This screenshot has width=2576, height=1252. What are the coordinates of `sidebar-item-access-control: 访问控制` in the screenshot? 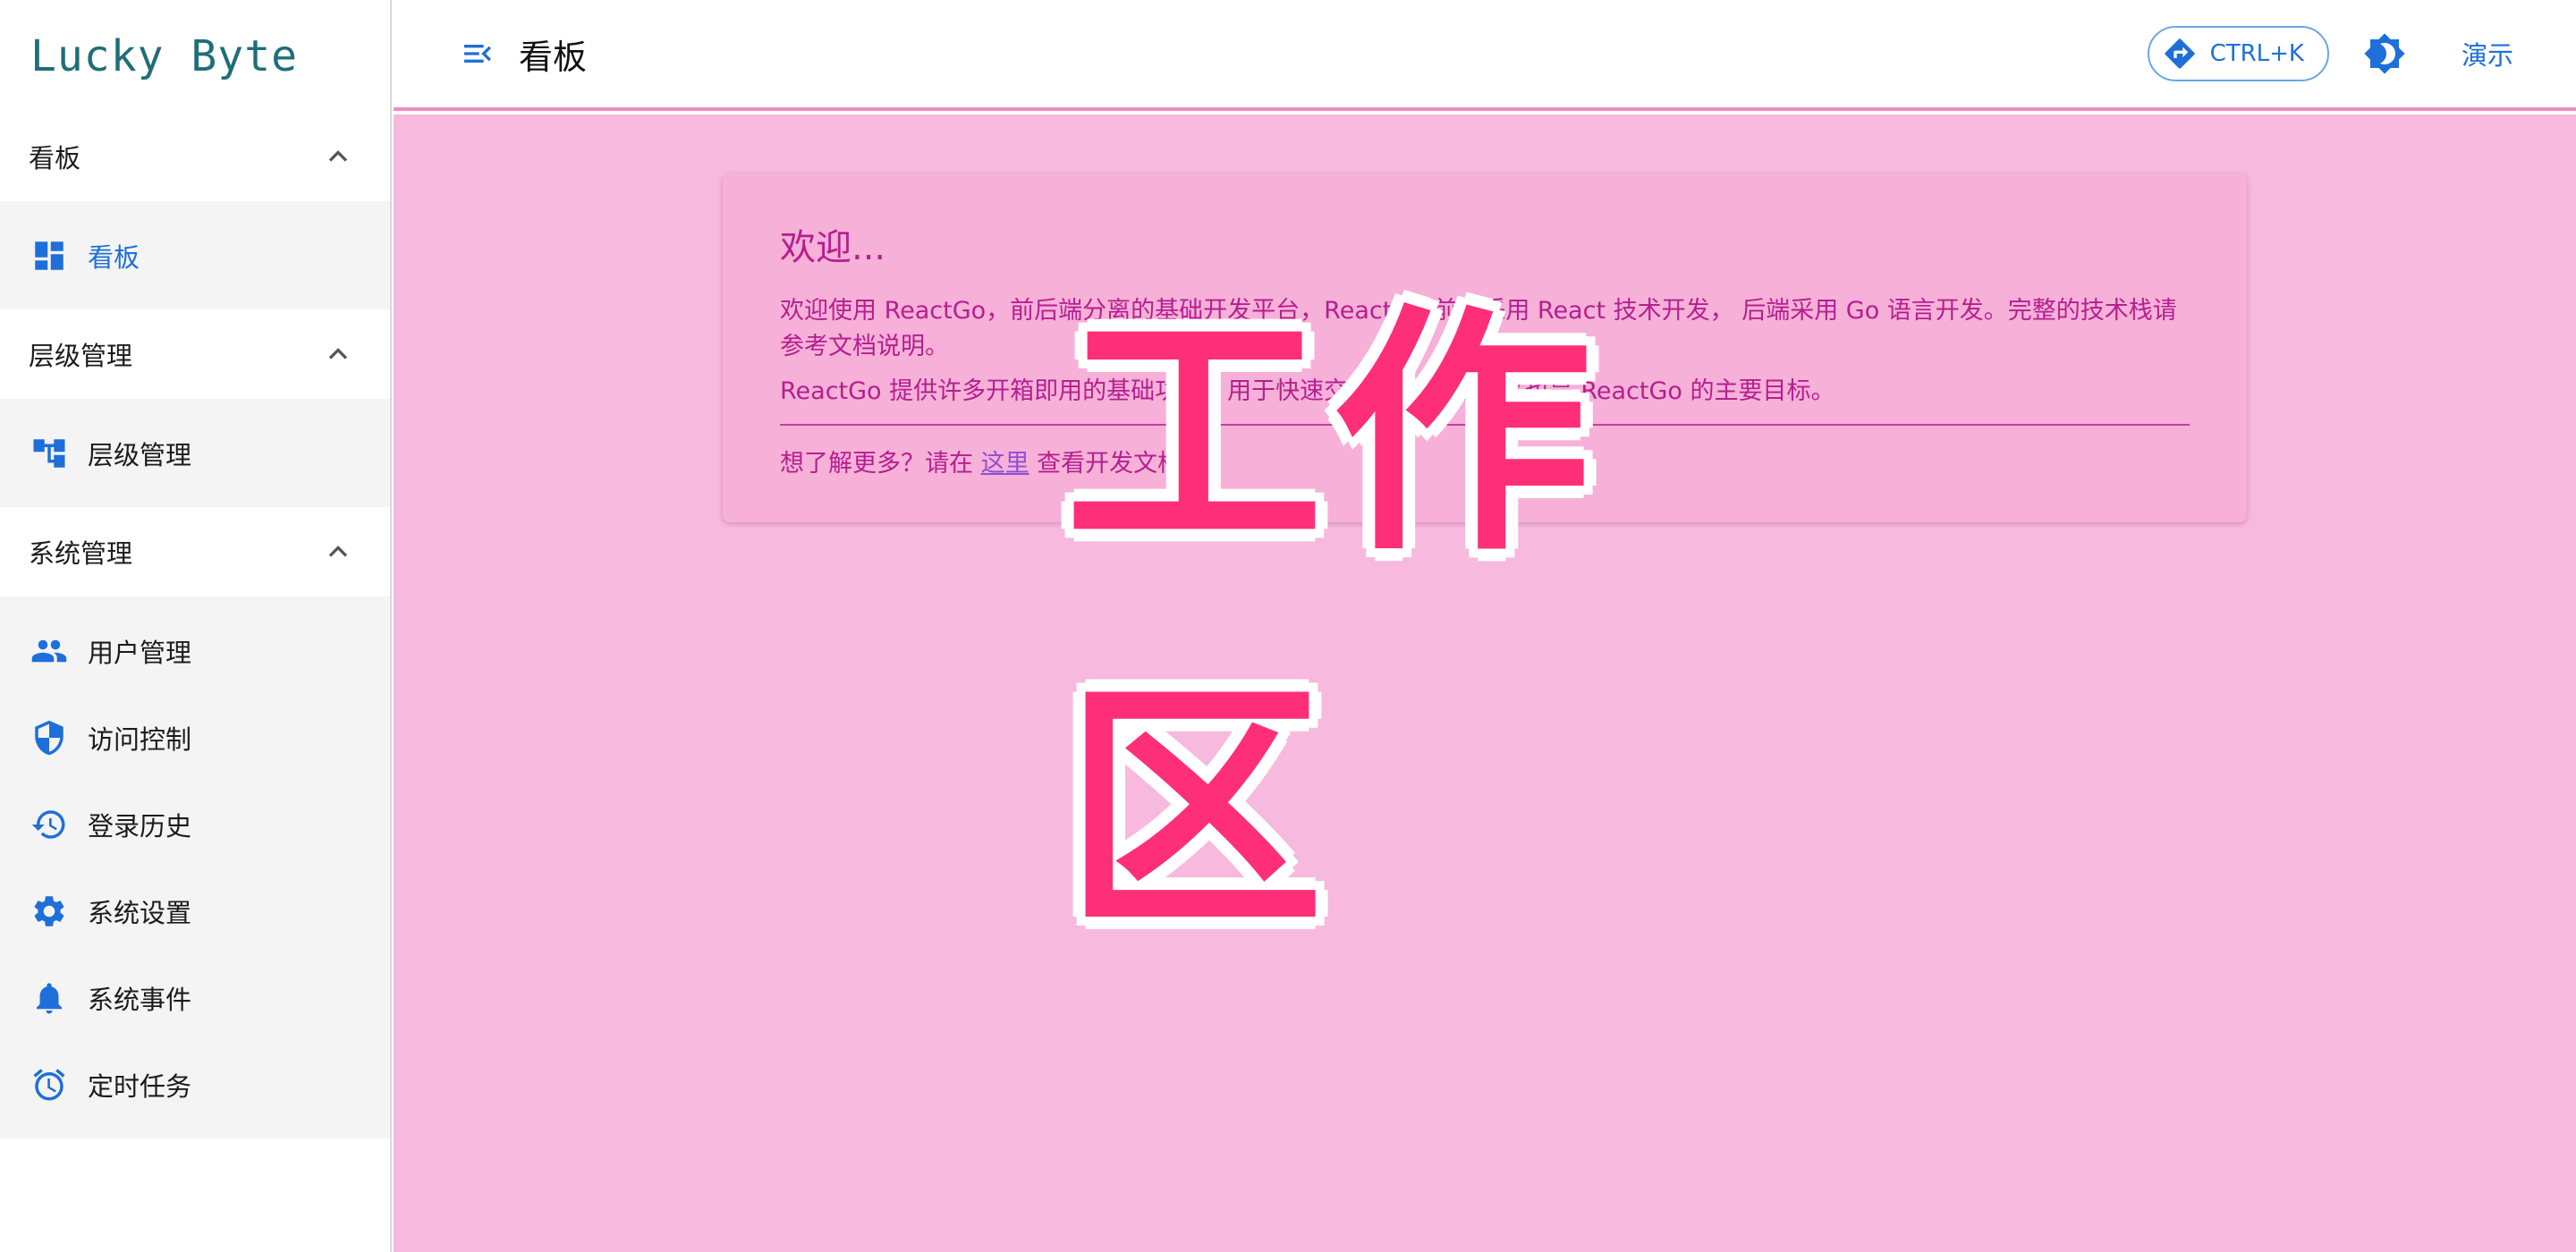 It's located at (195, 737).